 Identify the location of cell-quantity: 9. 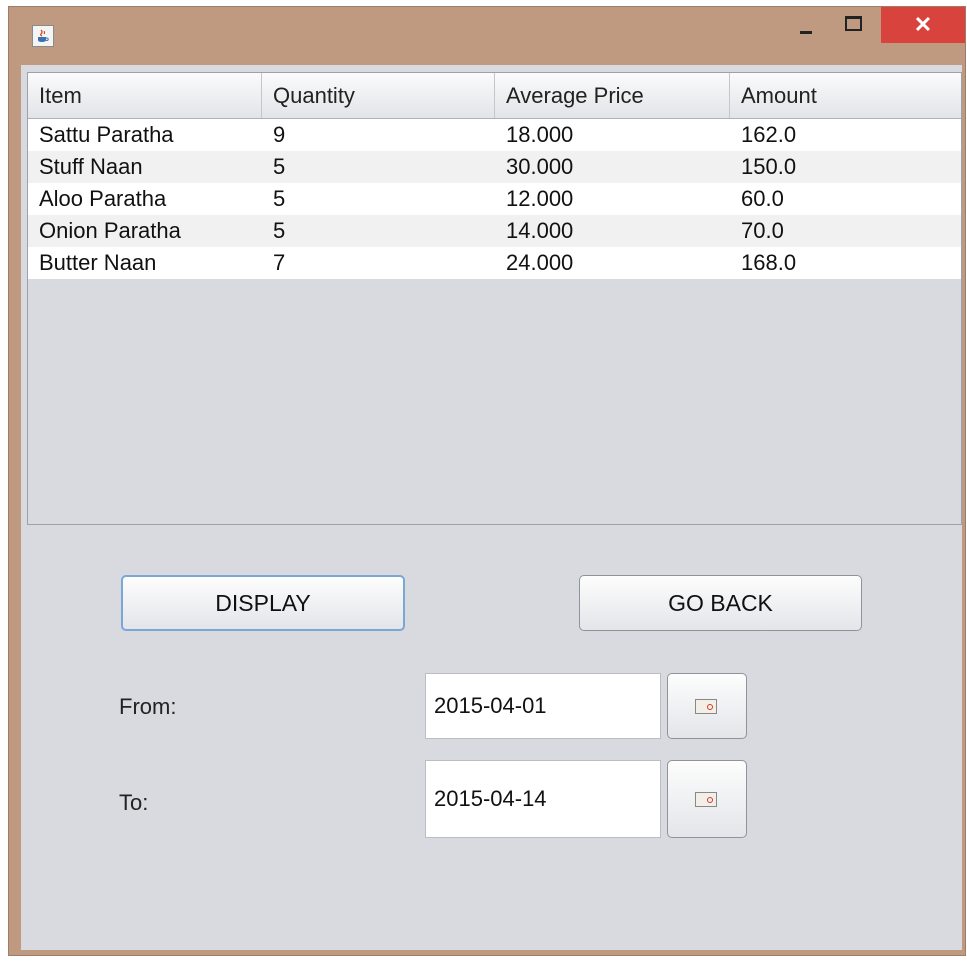
(279, 134).